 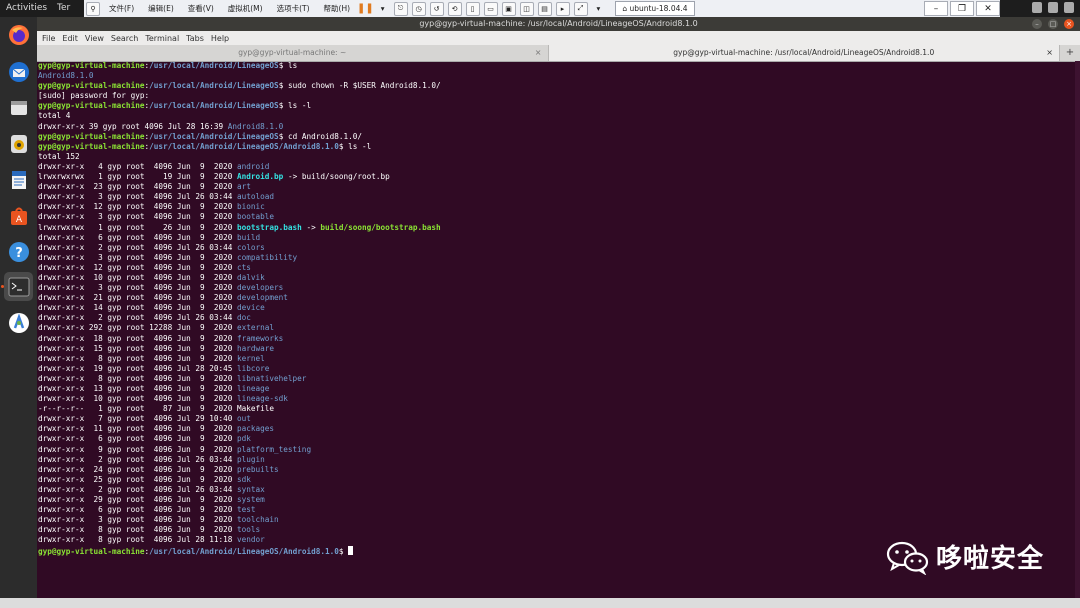 What do you see at coordinates (18, 251) in the screenshot?
I see `help-icon: ?` at bounding box center [18, 251].